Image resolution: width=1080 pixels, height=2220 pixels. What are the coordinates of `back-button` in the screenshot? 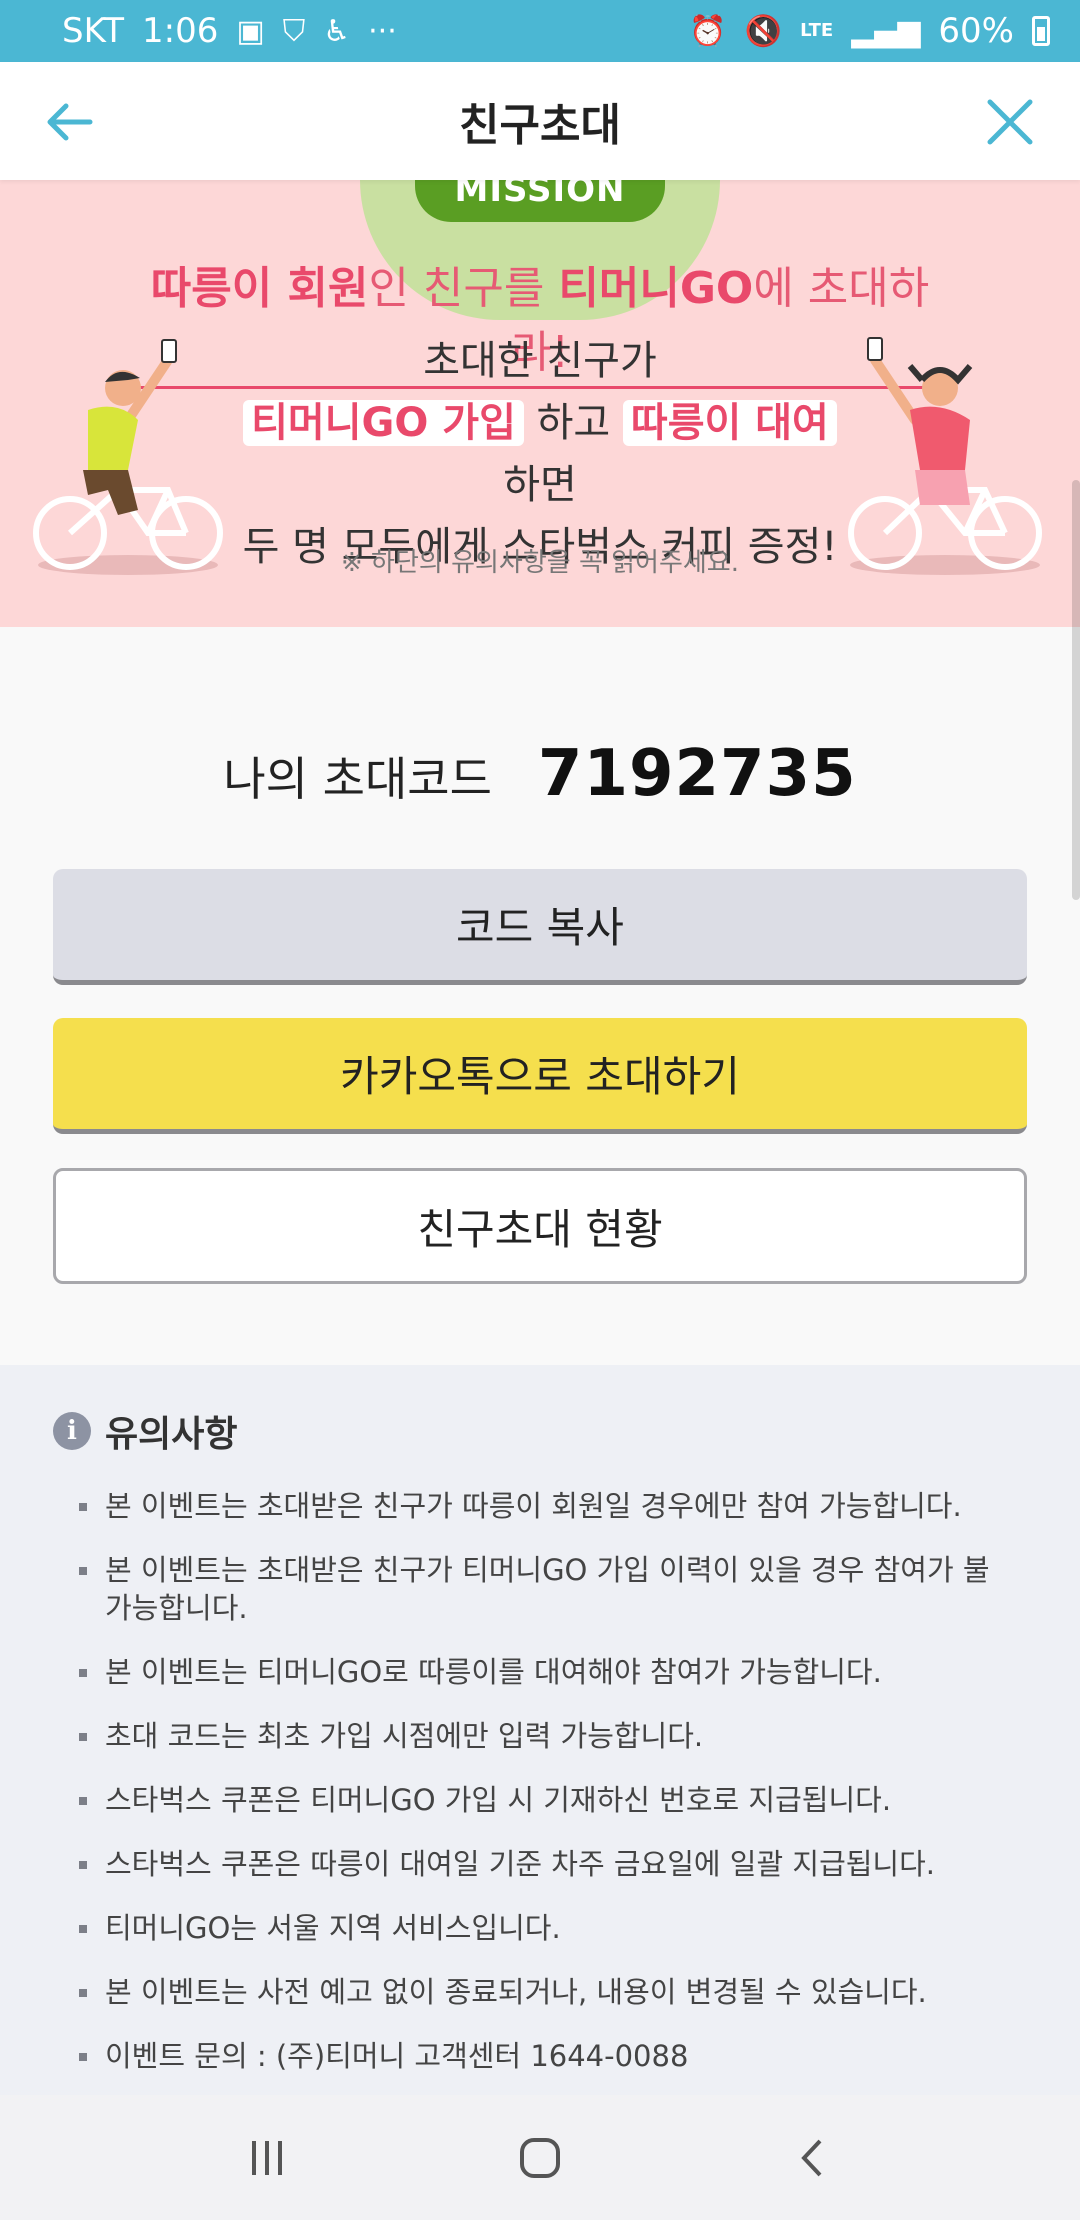 It's located at (70, 122).